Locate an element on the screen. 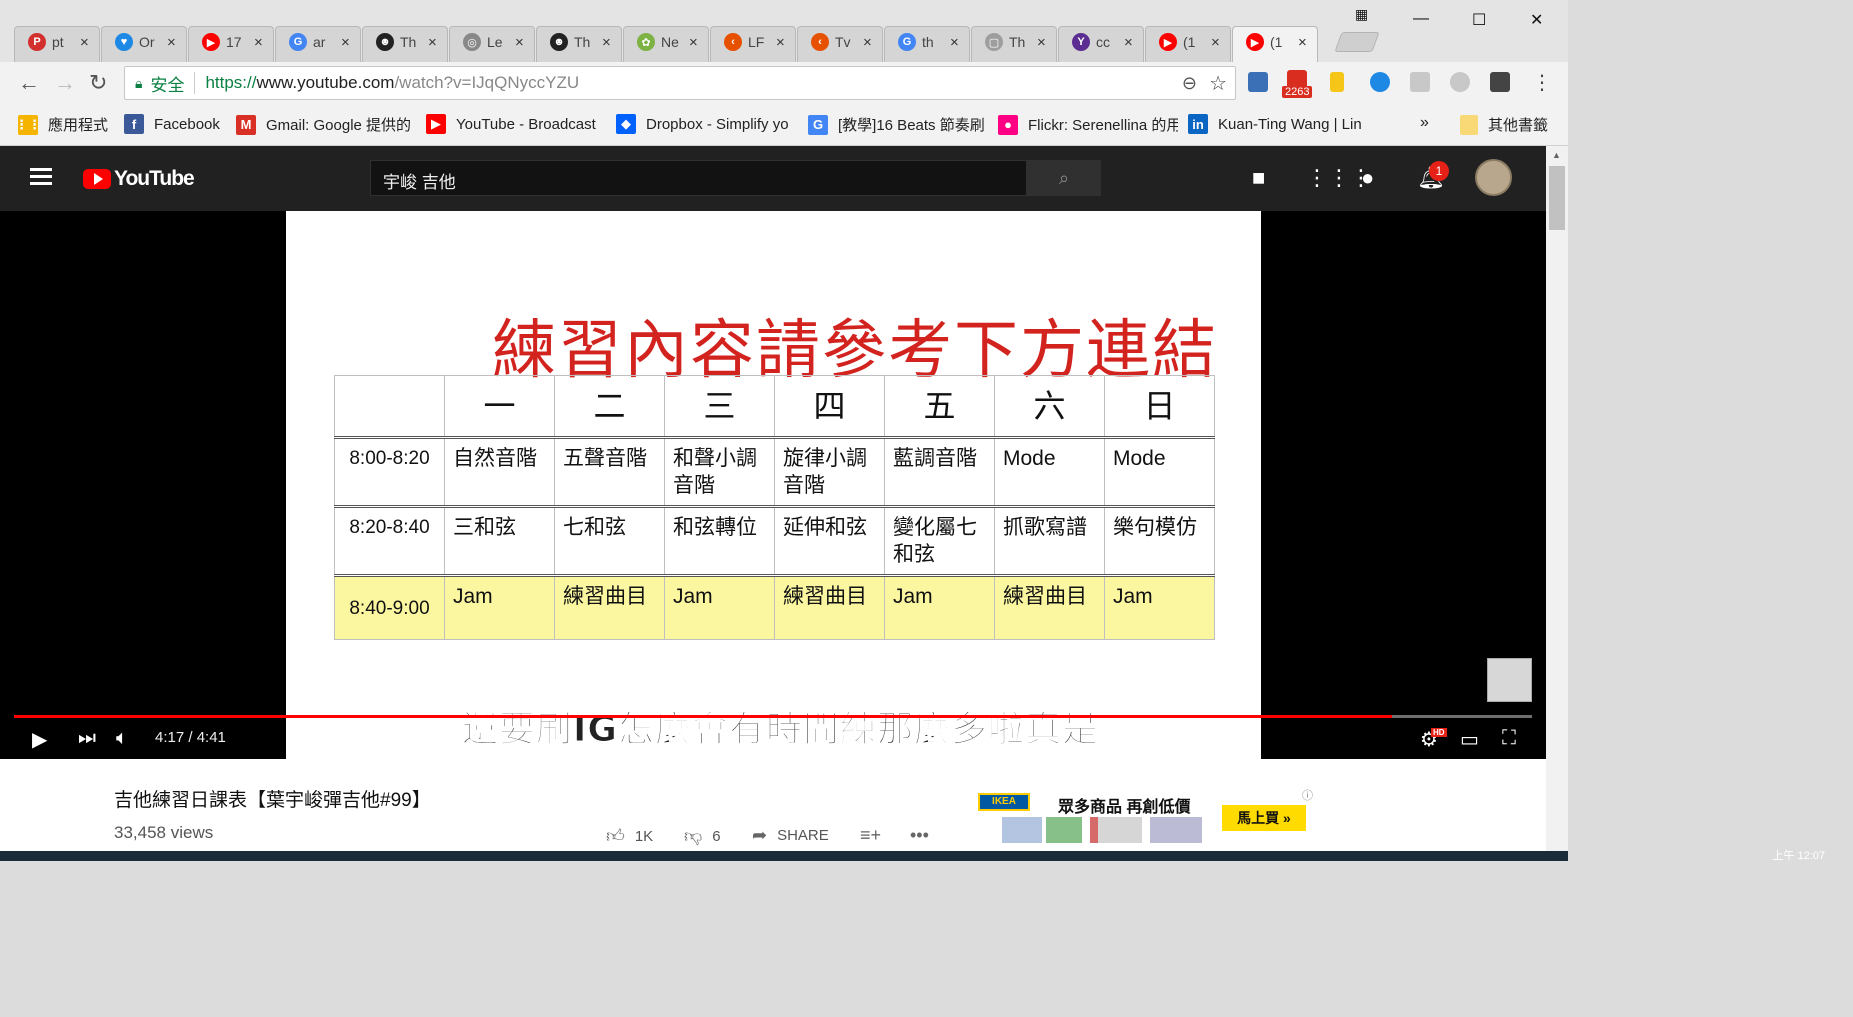 The image size is (1853, 1017). minimize-button: — is located at coordinates (1421, 19).